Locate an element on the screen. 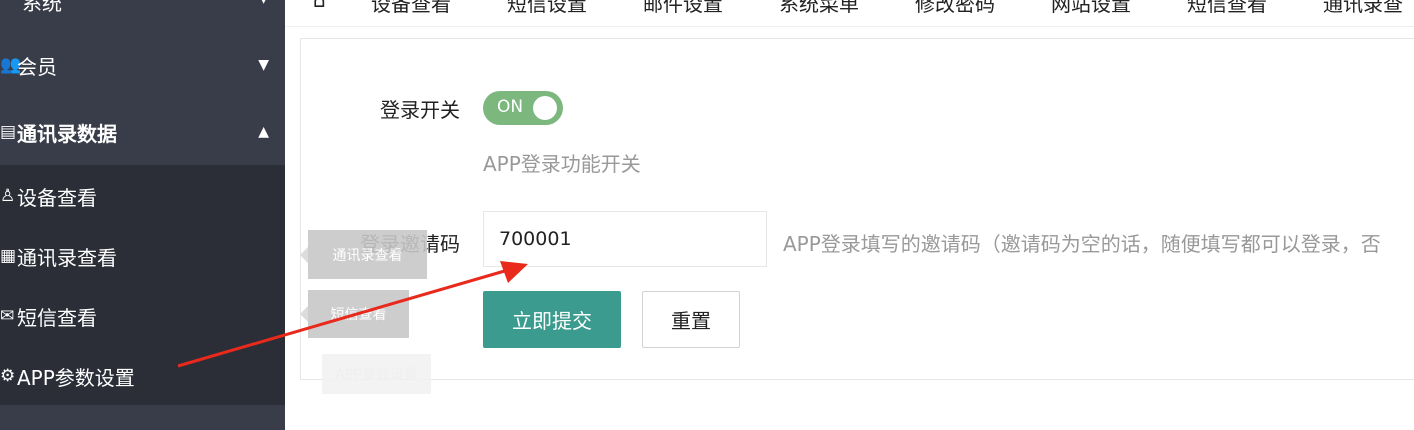  sidebar-item-contacts-view: ▦ 通讯录查看 is located at coordinates (142, 256).